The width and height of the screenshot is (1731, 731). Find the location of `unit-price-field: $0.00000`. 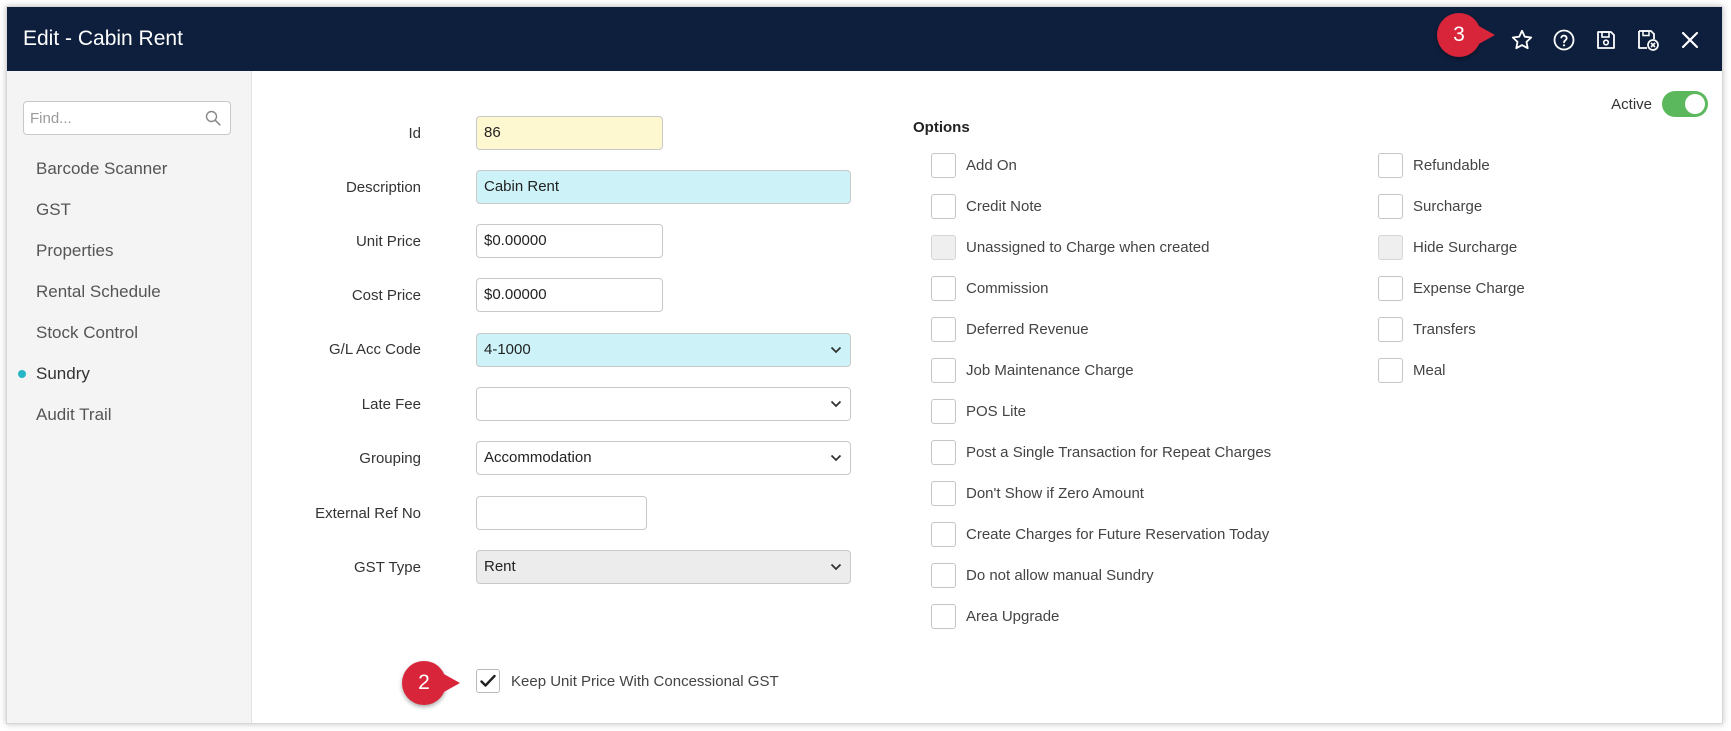

unit-price-field: $0.00000 is located at coordinates (569, 241).